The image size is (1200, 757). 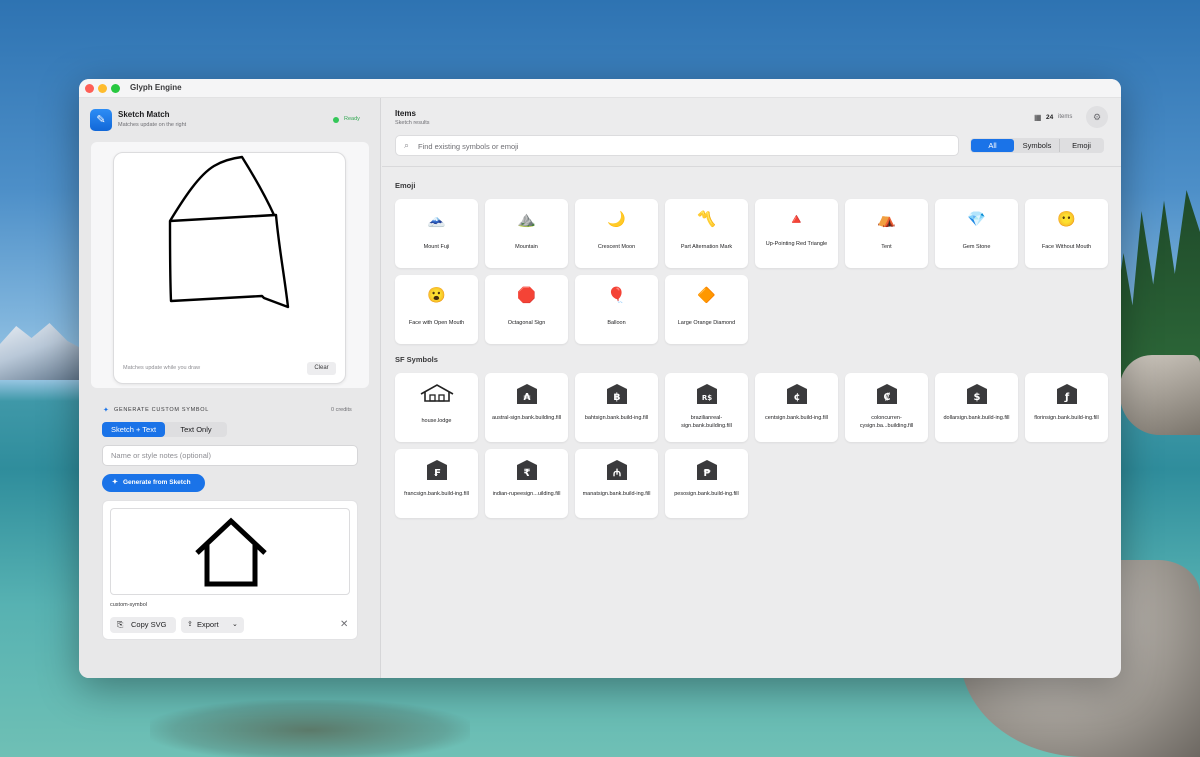 I want to click on export-label: Export, so click(x=208, y=624).